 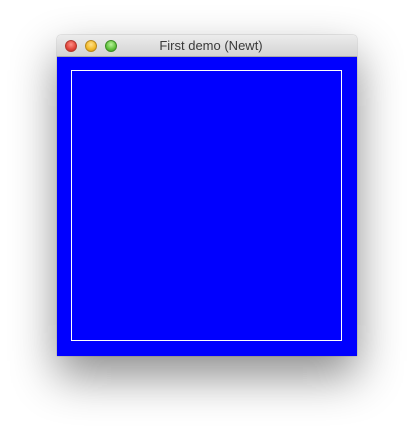 I want to click on window-title: First demo (Newt), so click(x=211, y=45).